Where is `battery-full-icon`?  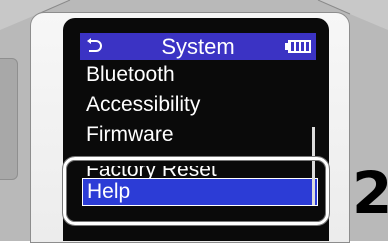
battery-full-icon is located at coordinates (298, 46).